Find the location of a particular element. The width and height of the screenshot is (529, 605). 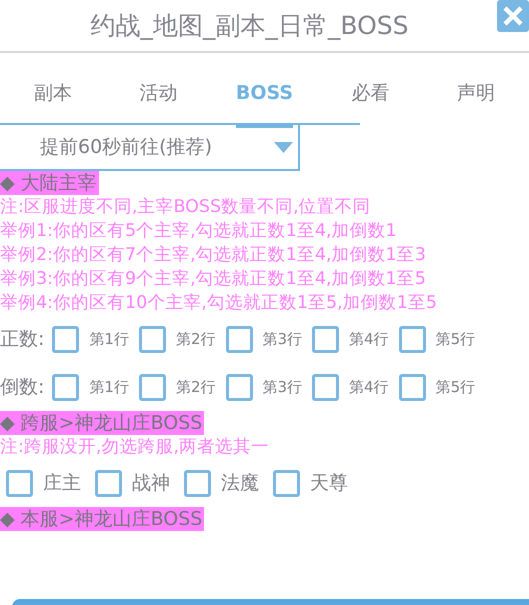

note-text: 举例2:你的区有7个主宰,勾选就正数1至4,加倒数1至3 is located at coordinates (213, 255).